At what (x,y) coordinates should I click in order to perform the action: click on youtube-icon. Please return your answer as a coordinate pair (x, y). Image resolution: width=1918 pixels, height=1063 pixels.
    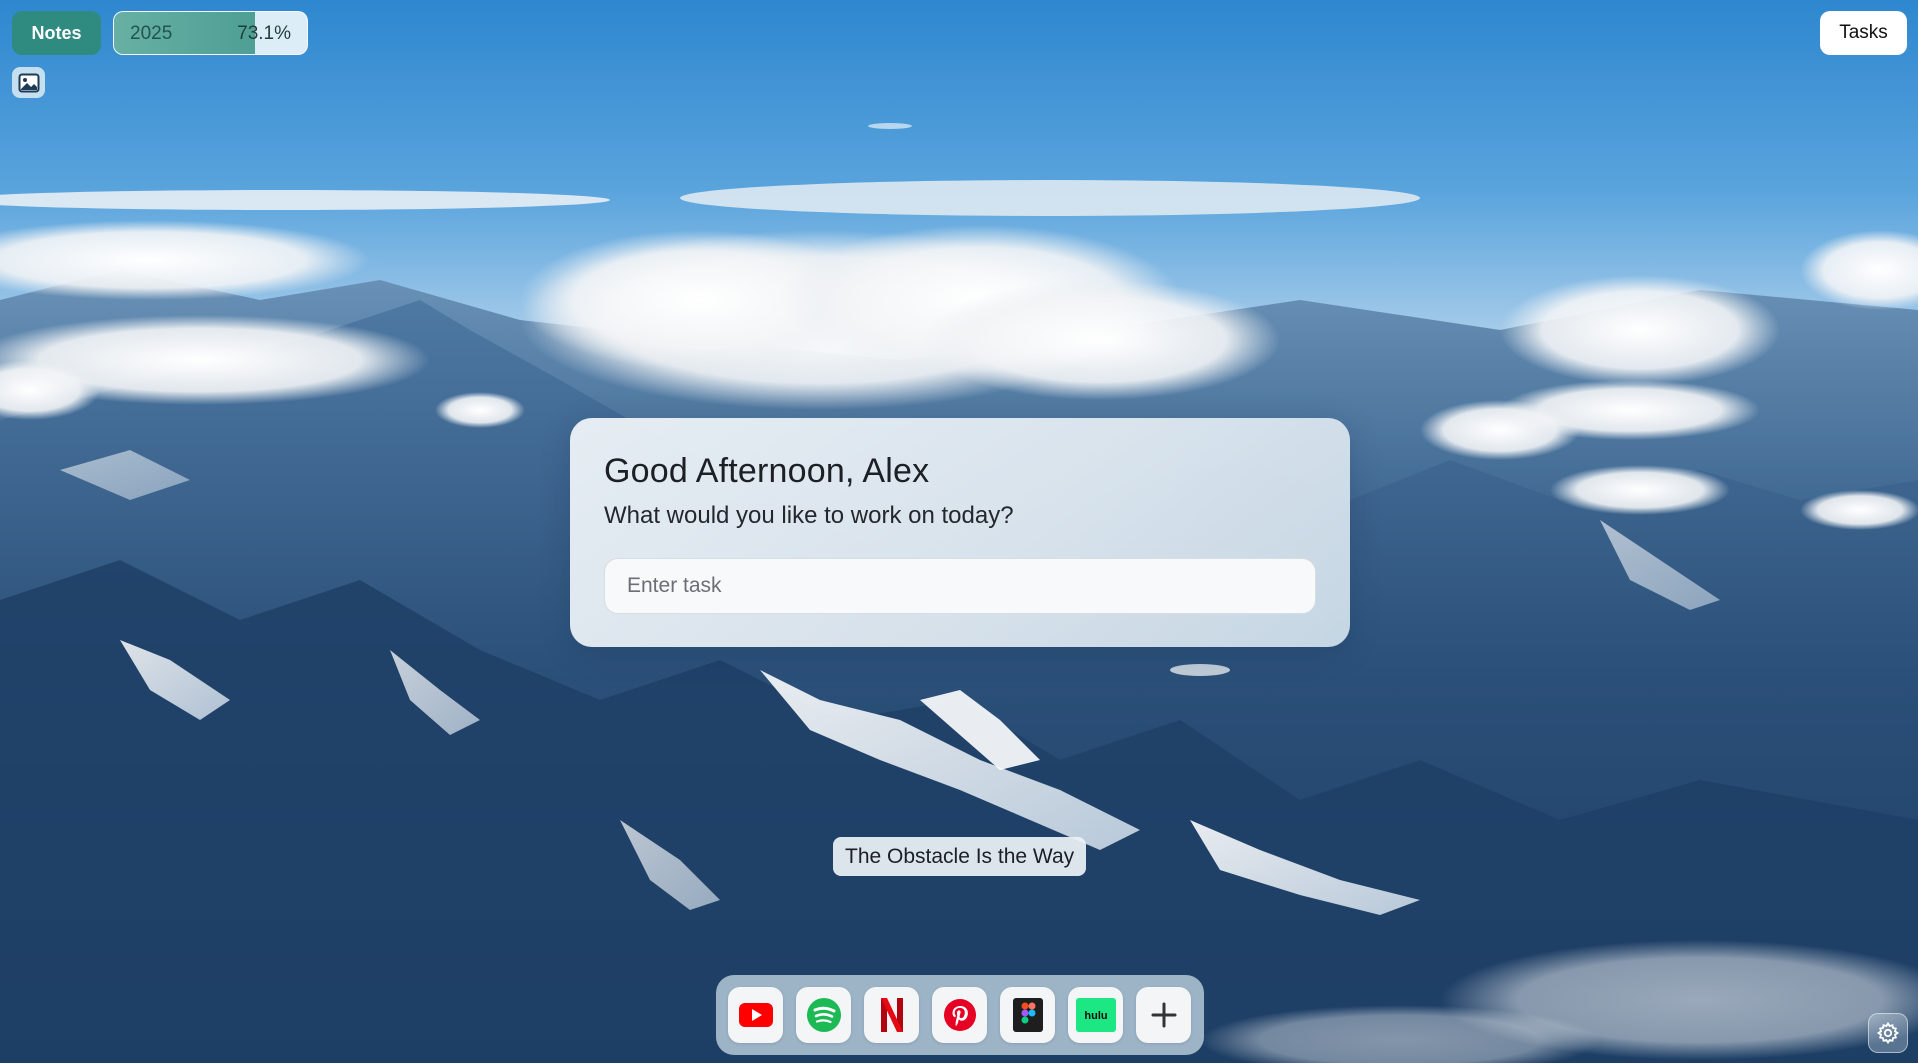
    Looking at the image, I should click on (755, 1015).